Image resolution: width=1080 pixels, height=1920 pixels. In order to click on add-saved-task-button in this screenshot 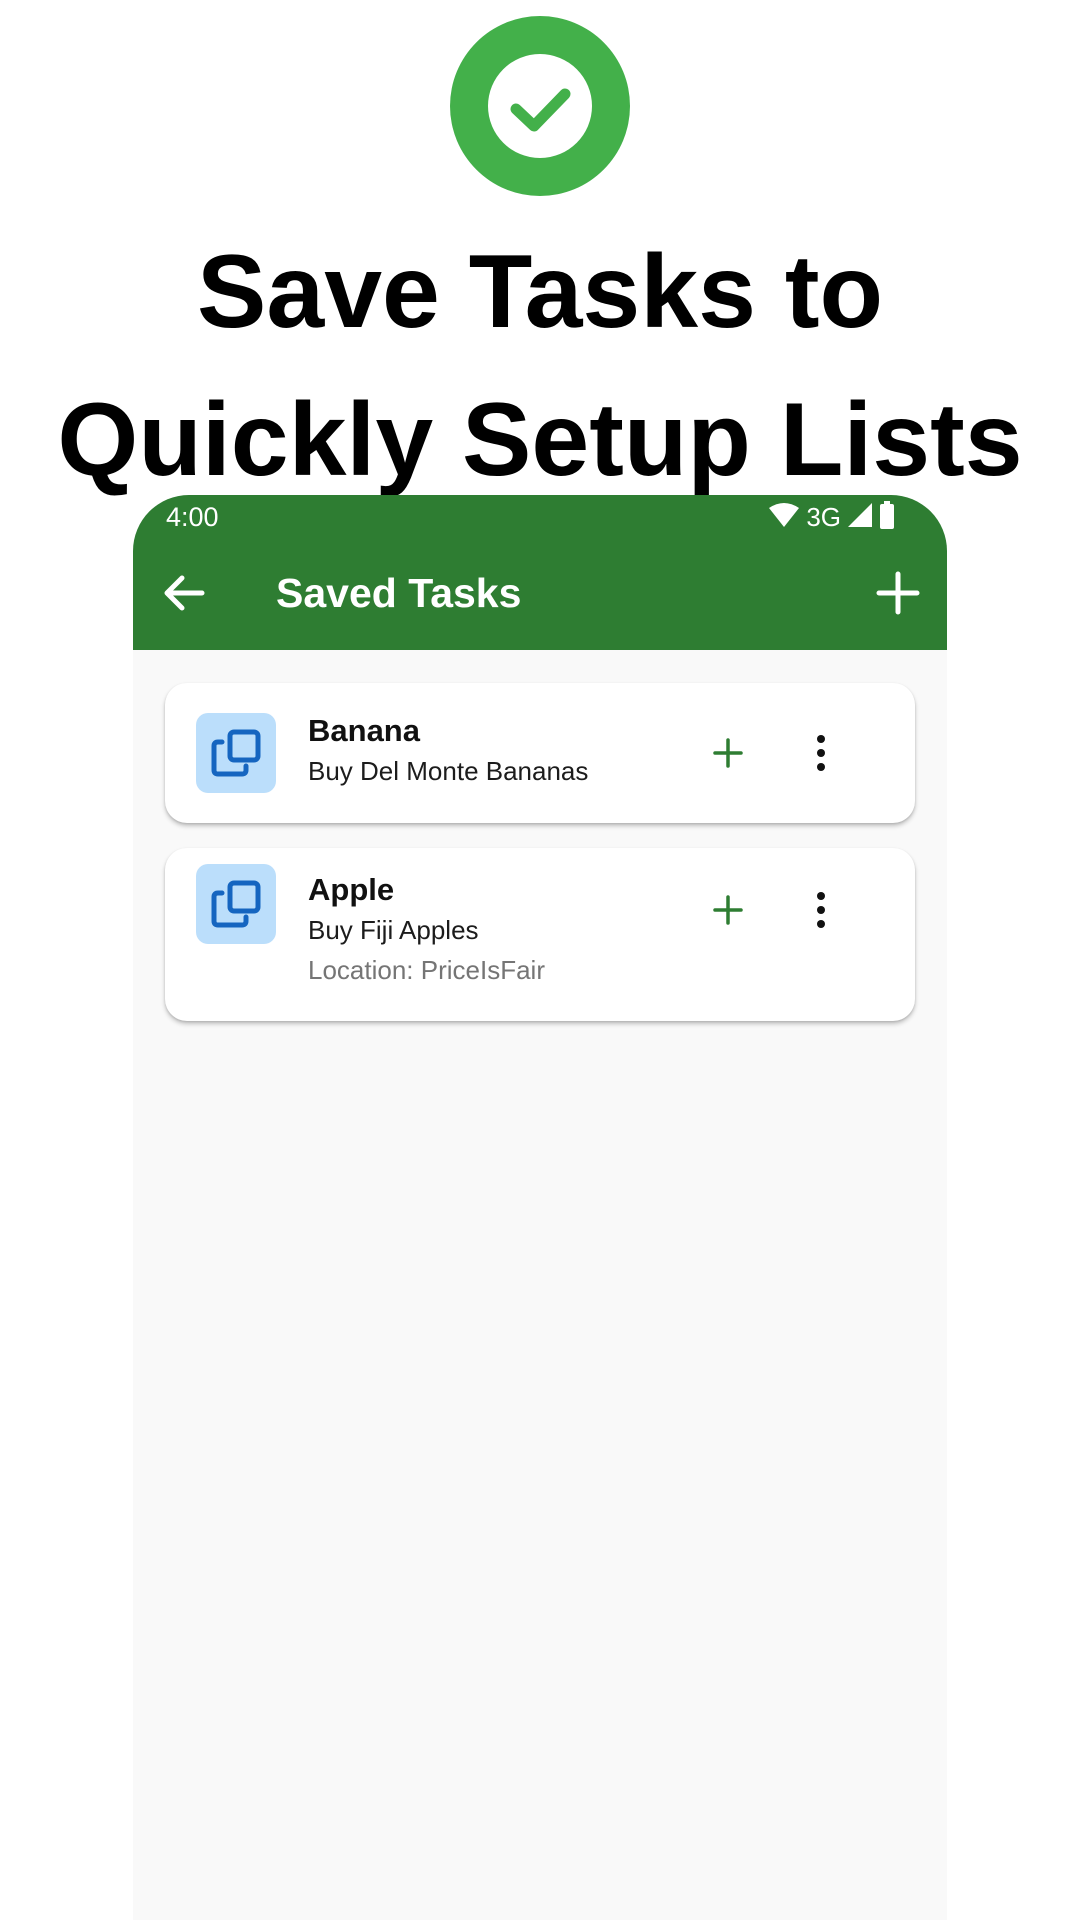, I will do `click(898, 593)`.